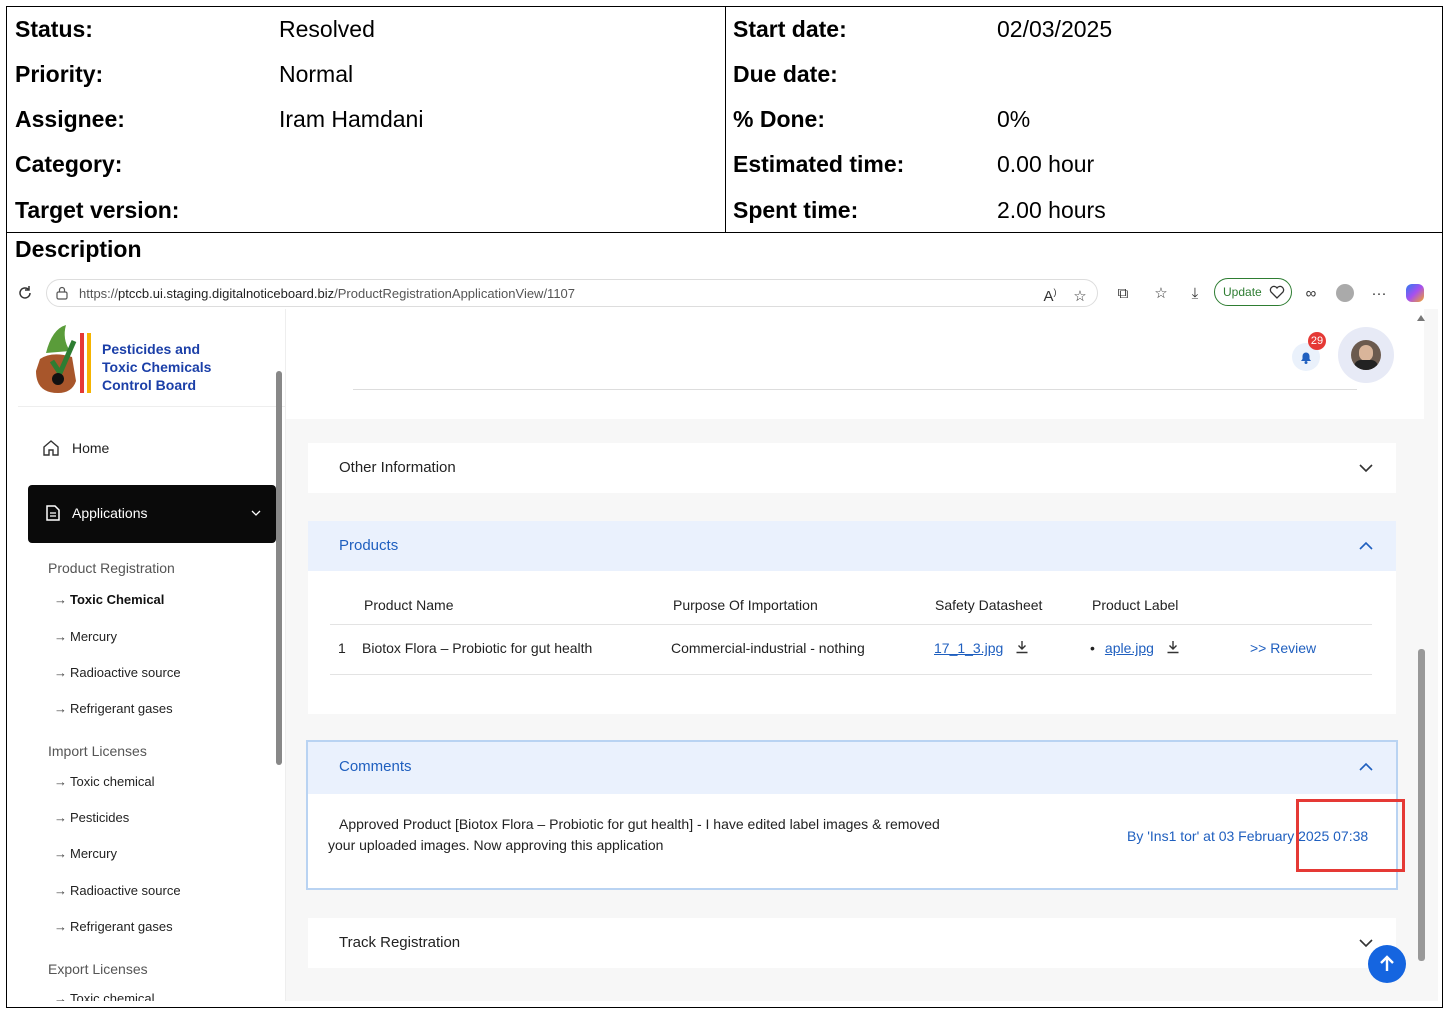 The height and width of the screenshot is (1010, 1449). Describe the element at coordinates (366, 29) in the screenshot. I see `status-row: Status: Resolved` at that location.